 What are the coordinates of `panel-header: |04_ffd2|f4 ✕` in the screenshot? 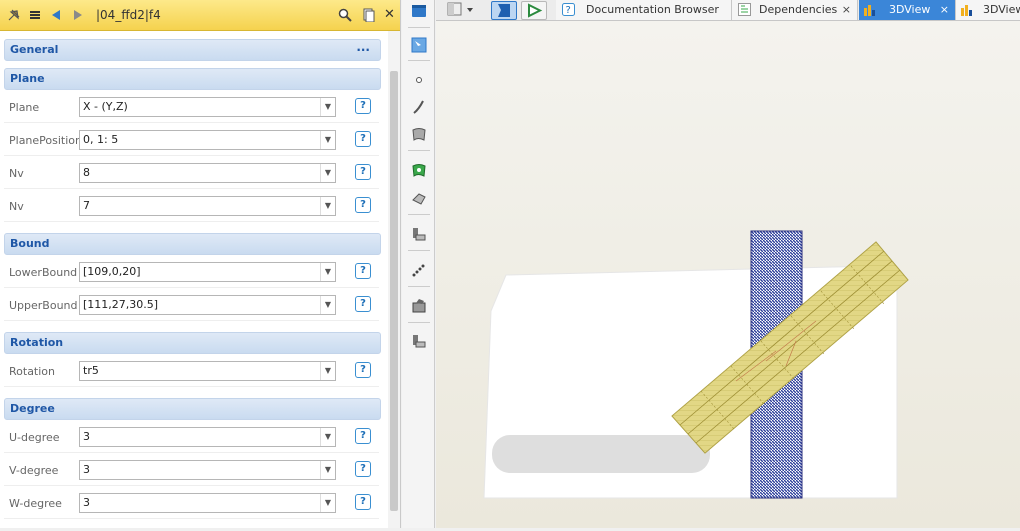 It's located at (200, 15).